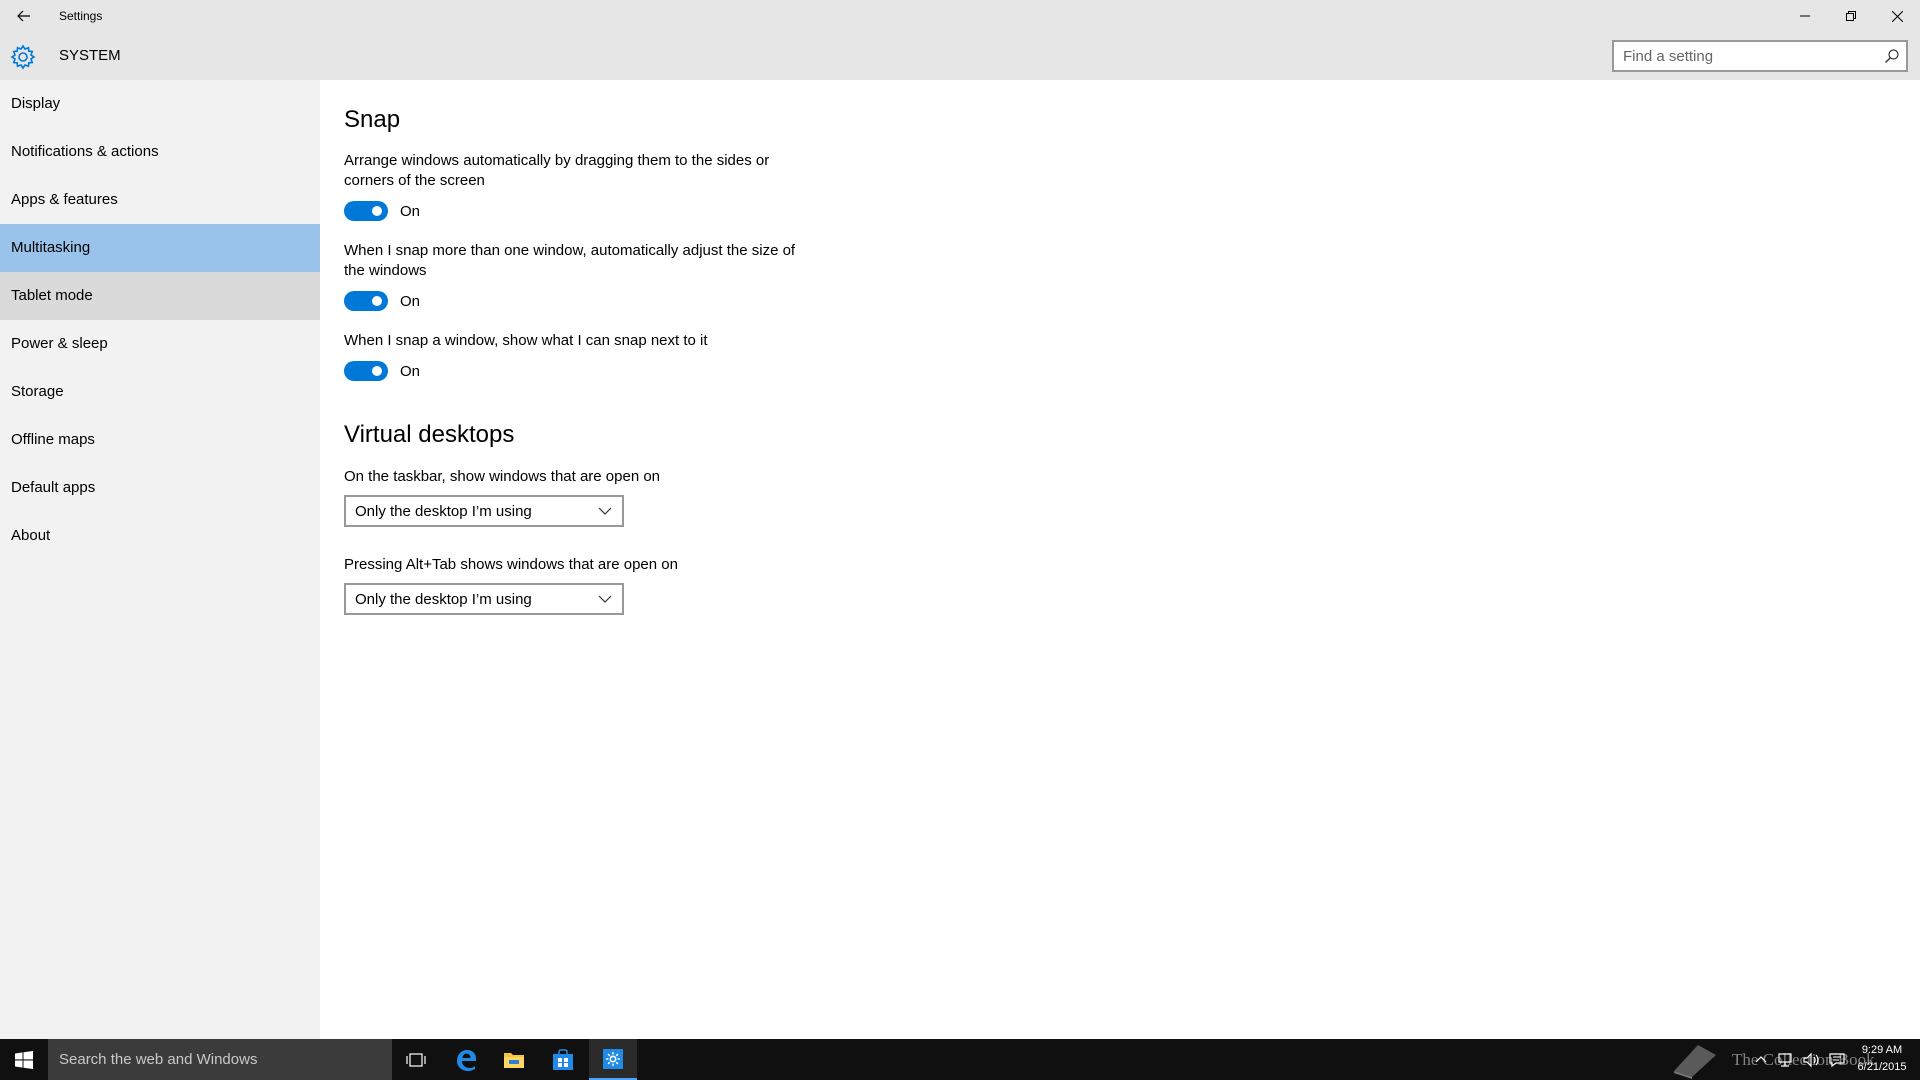 The height and width of the screenshot is (1080, 1920). What do you see at coordinates (160, 104) in the screenshot?
I see `sidebar-item-display: Display` at bounding box center [160, 104].